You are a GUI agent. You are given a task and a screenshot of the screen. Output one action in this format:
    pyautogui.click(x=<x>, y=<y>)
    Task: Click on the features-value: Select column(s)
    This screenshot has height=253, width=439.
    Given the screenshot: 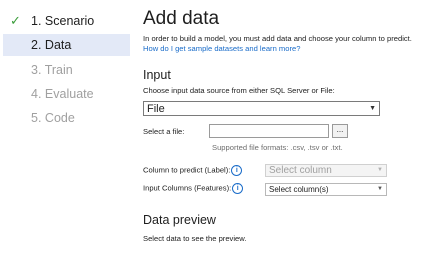 What is the action you would take?
    pyautogui.click(x=299, y=189)
    